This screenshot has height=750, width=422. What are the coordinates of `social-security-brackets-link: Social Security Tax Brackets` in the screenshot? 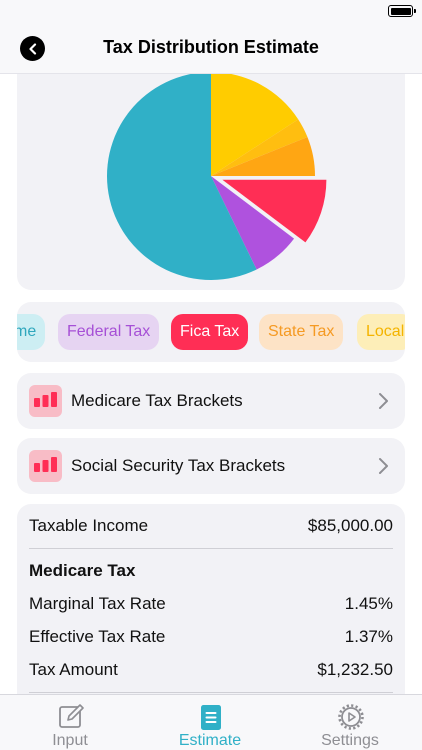 It's located at (211, 466).